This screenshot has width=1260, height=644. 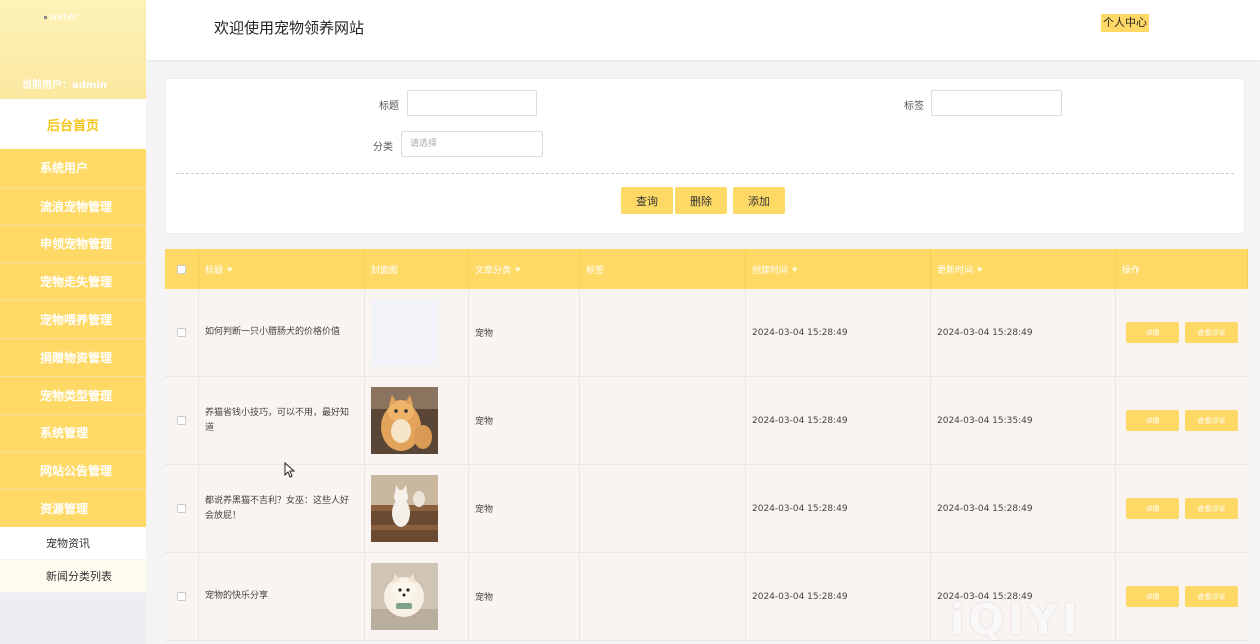 What do you see at coordinates (472, 103) in the screenshot?
I see `title-input` at bounding box center [472, 103].